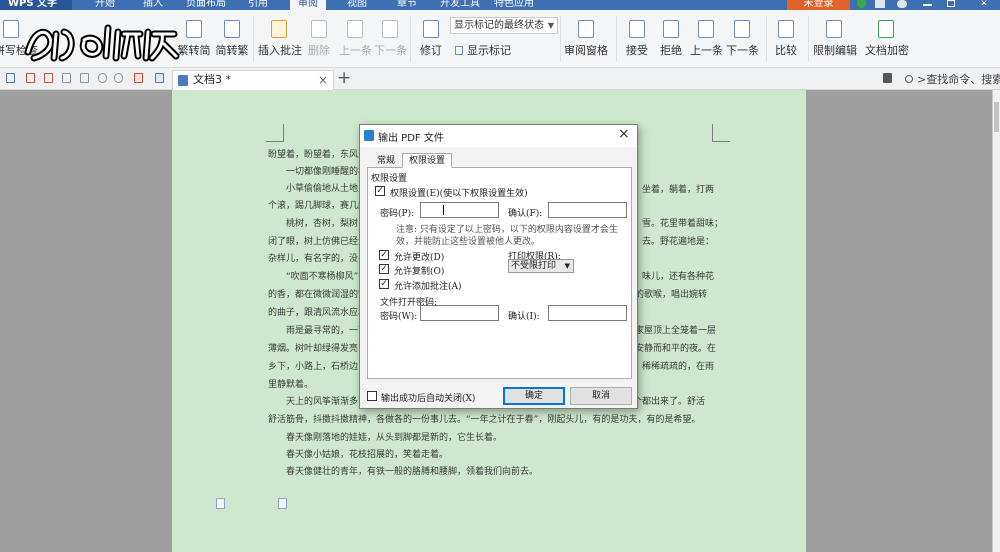 The width and height of the screenshot is (1000, 552). Describe the element at coordinates (318, 367) in the screenshot. I see `document-paragraph: 乡下，小路上，石桥边，` at that location.